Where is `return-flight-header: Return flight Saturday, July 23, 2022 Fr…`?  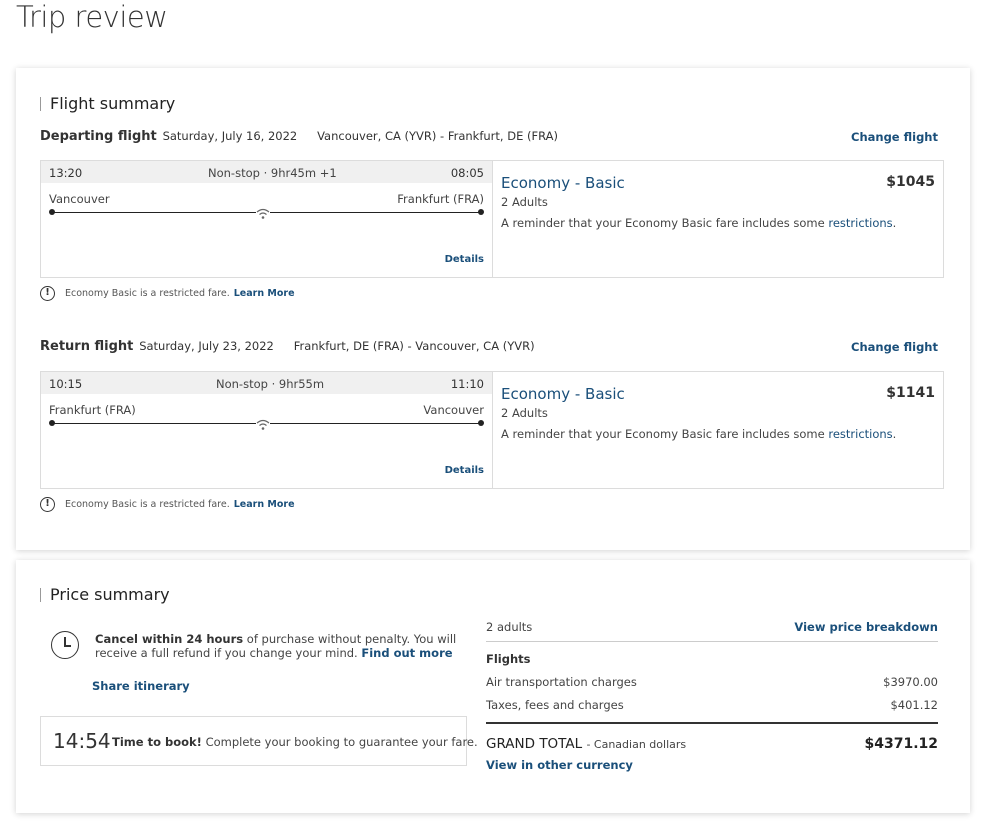 return-flight-header: Return flight Saturday, July 23, 2022 Fr… is located at coordinates (287, 346).